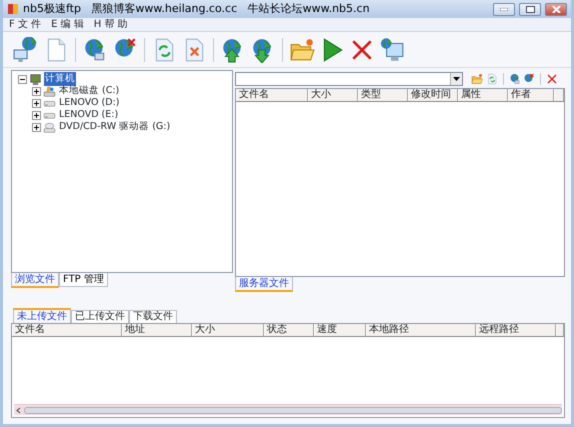  What do you see at coordinates (383, 95) in the screenshot?
I see `column-header: 类型` at bounding box center [383, 95].